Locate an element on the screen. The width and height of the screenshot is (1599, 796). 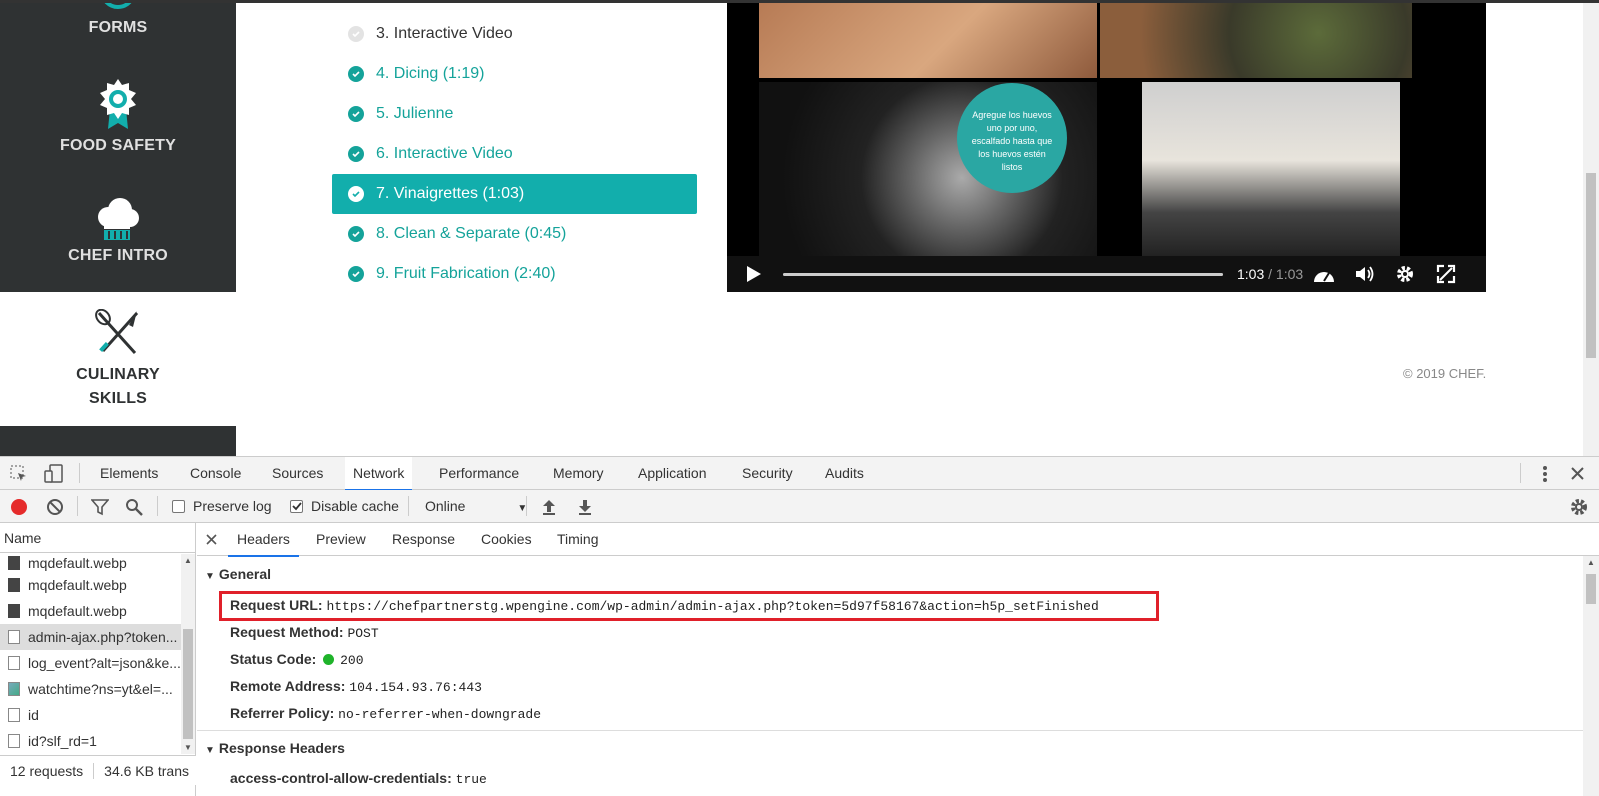
lesson-item: 5. Julienne is located at coordinates (514, 114).